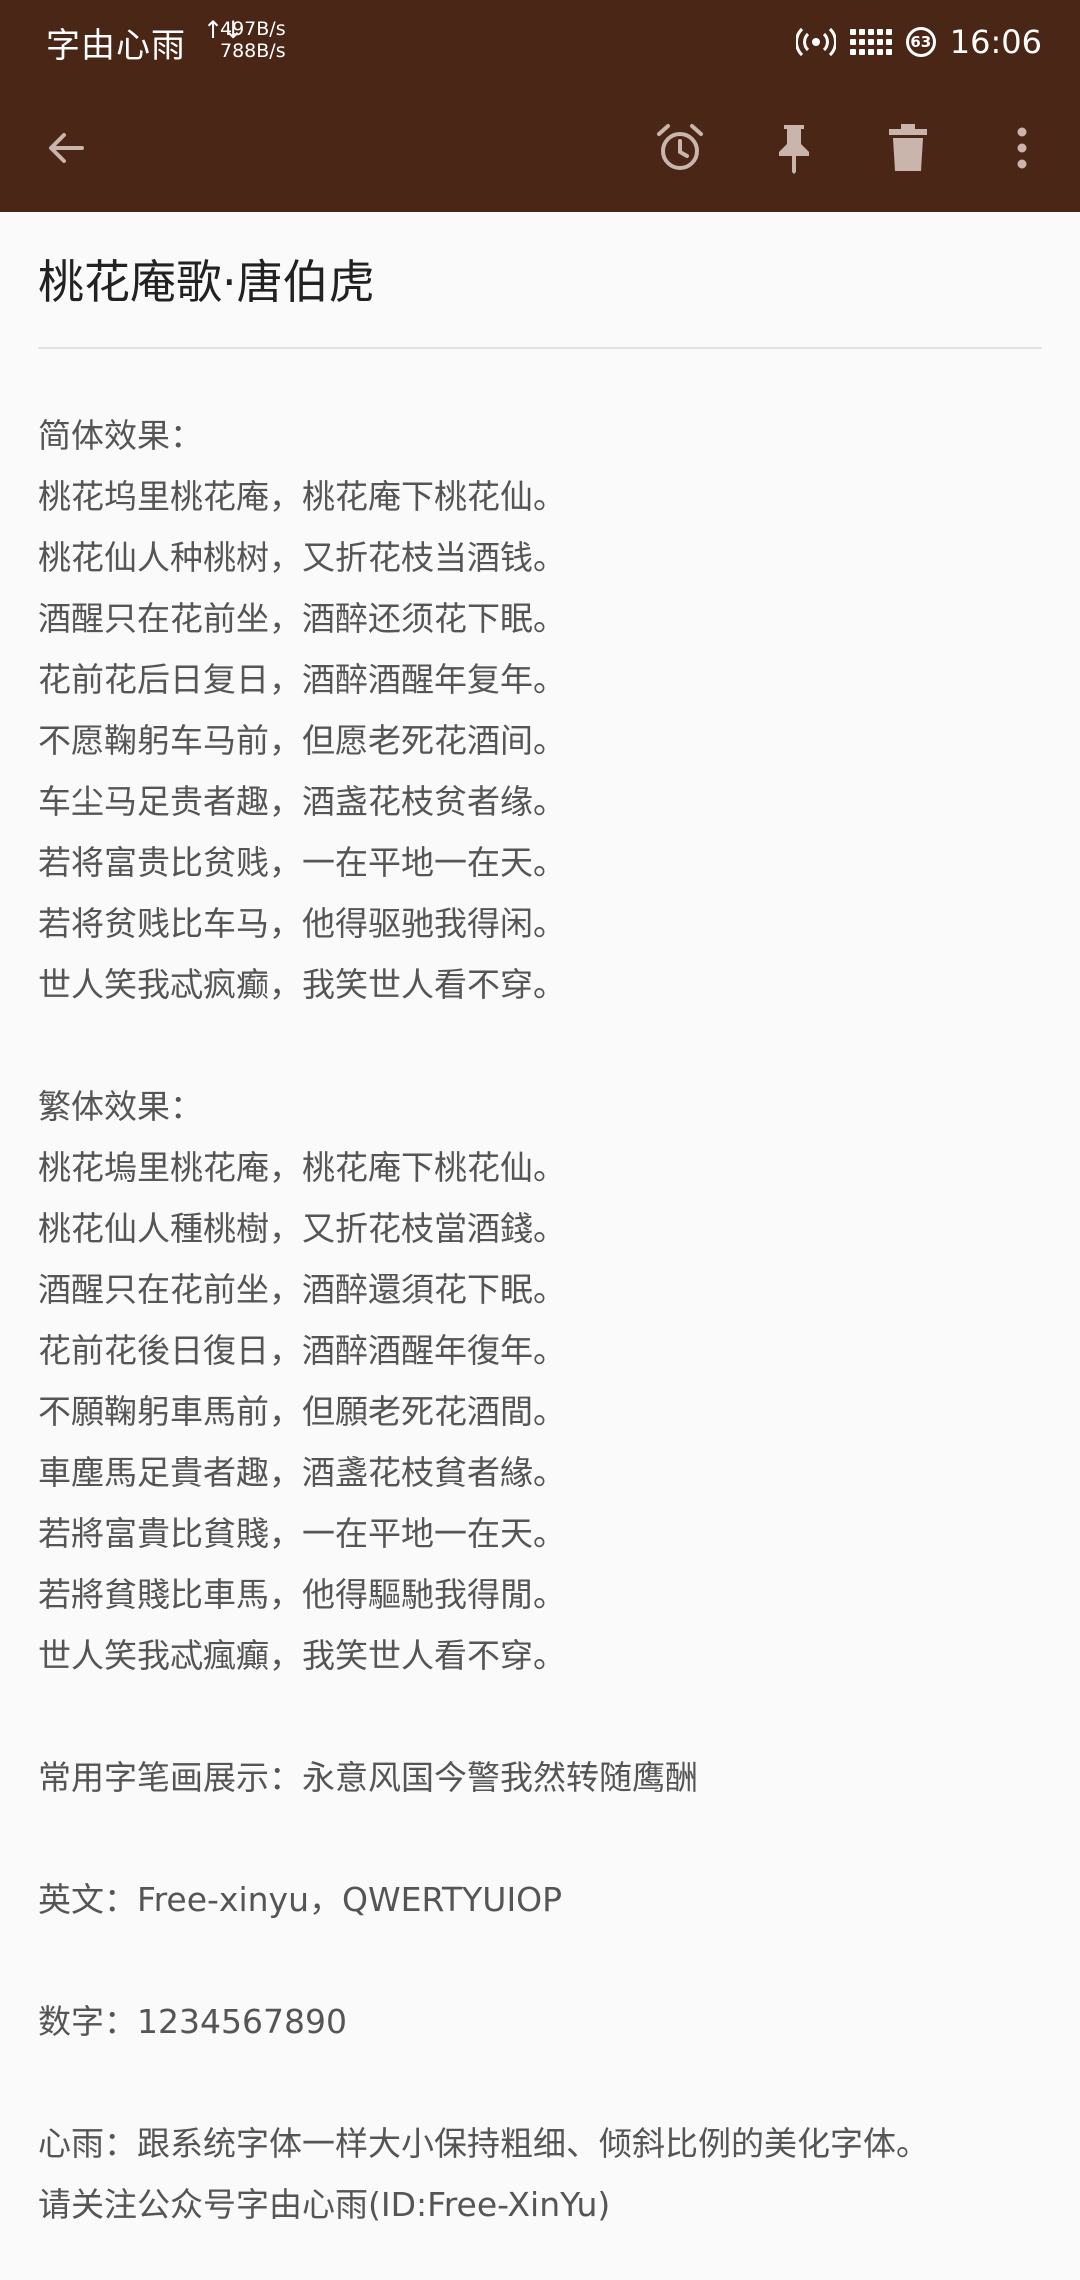 The image size is (1080, 2280). I want to click on net-upload-speed: 497B/s, so click(253, 29).